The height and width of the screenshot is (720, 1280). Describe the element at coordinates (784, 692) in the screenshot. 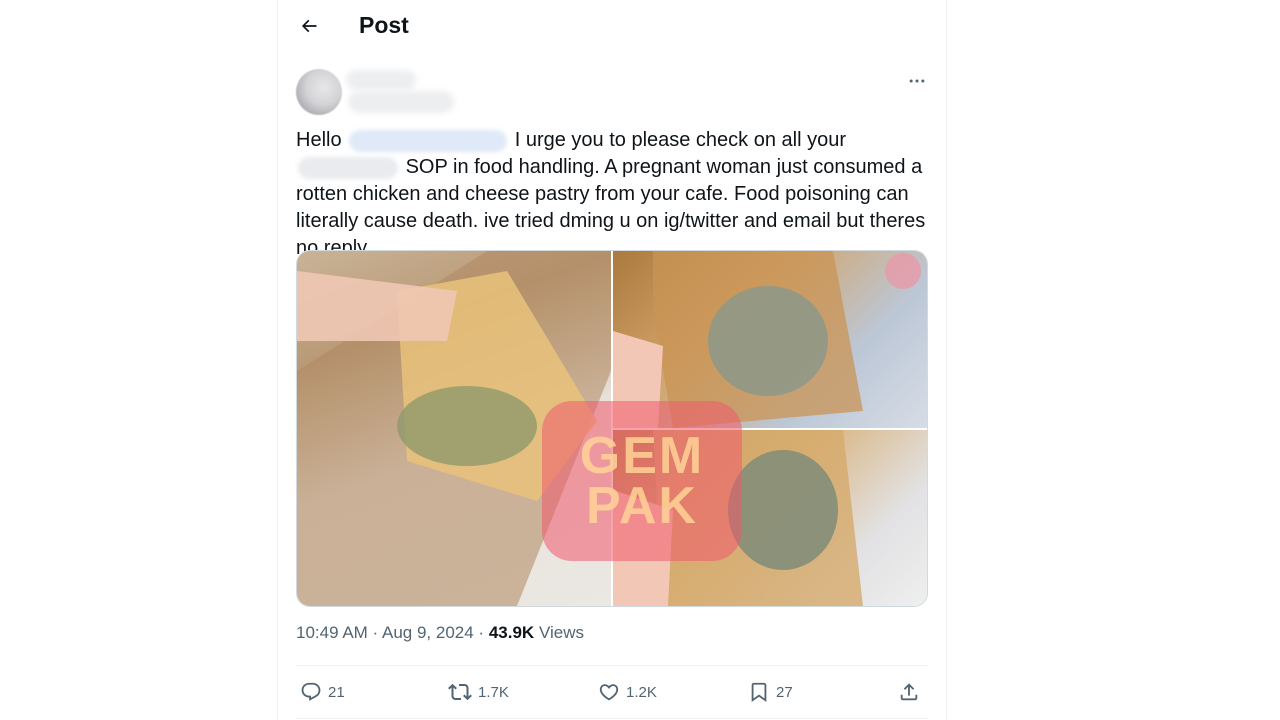

I see `bookmark-count: 27` at that location.